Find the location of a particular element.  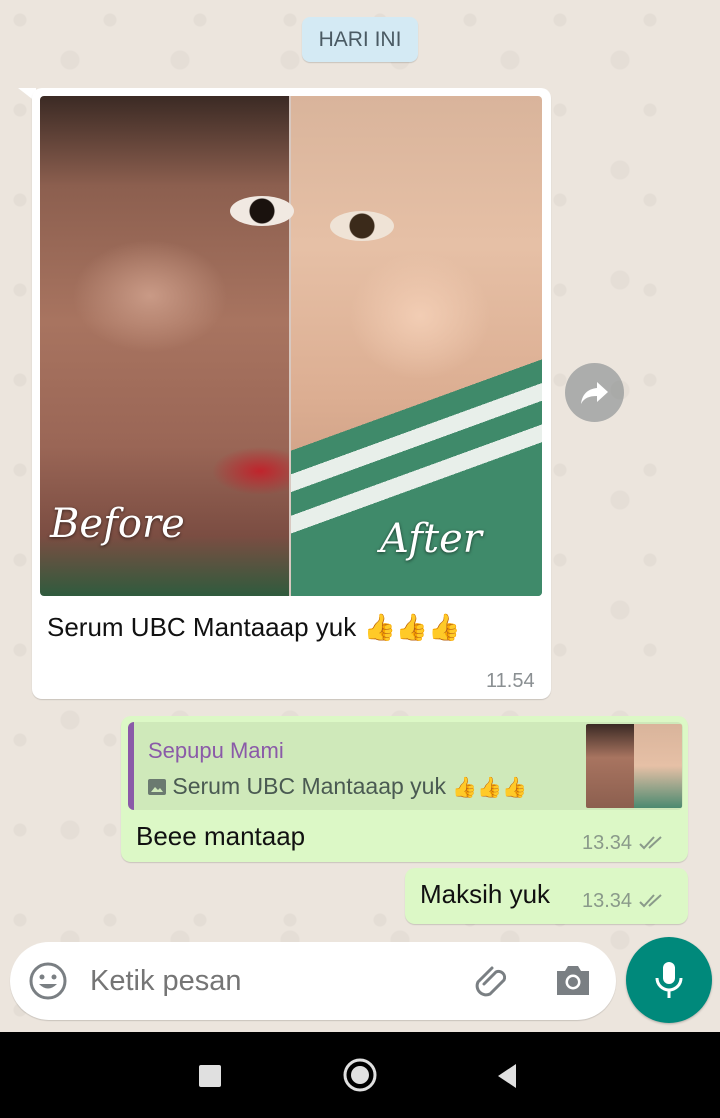

forward-icon is located at coordinates (594, 392).